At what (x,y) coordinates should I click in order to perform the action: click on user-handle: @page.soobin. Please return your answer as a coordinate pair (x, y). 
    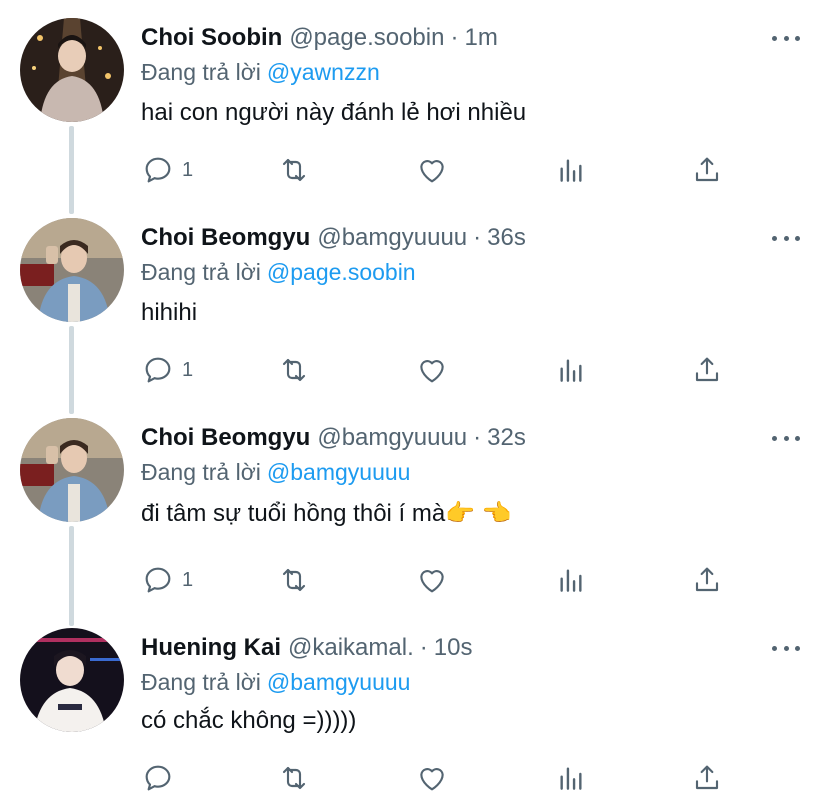
    Looking at the image, I should click on (366, 38).